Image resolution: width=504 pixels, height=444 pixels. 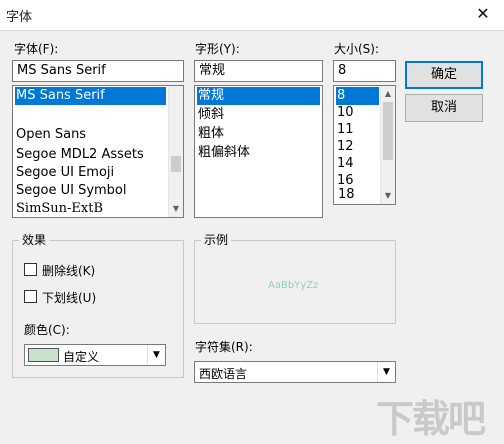 I want to click on size-list-scrollbar: ▲ ▼, so click(x=387, y=145).